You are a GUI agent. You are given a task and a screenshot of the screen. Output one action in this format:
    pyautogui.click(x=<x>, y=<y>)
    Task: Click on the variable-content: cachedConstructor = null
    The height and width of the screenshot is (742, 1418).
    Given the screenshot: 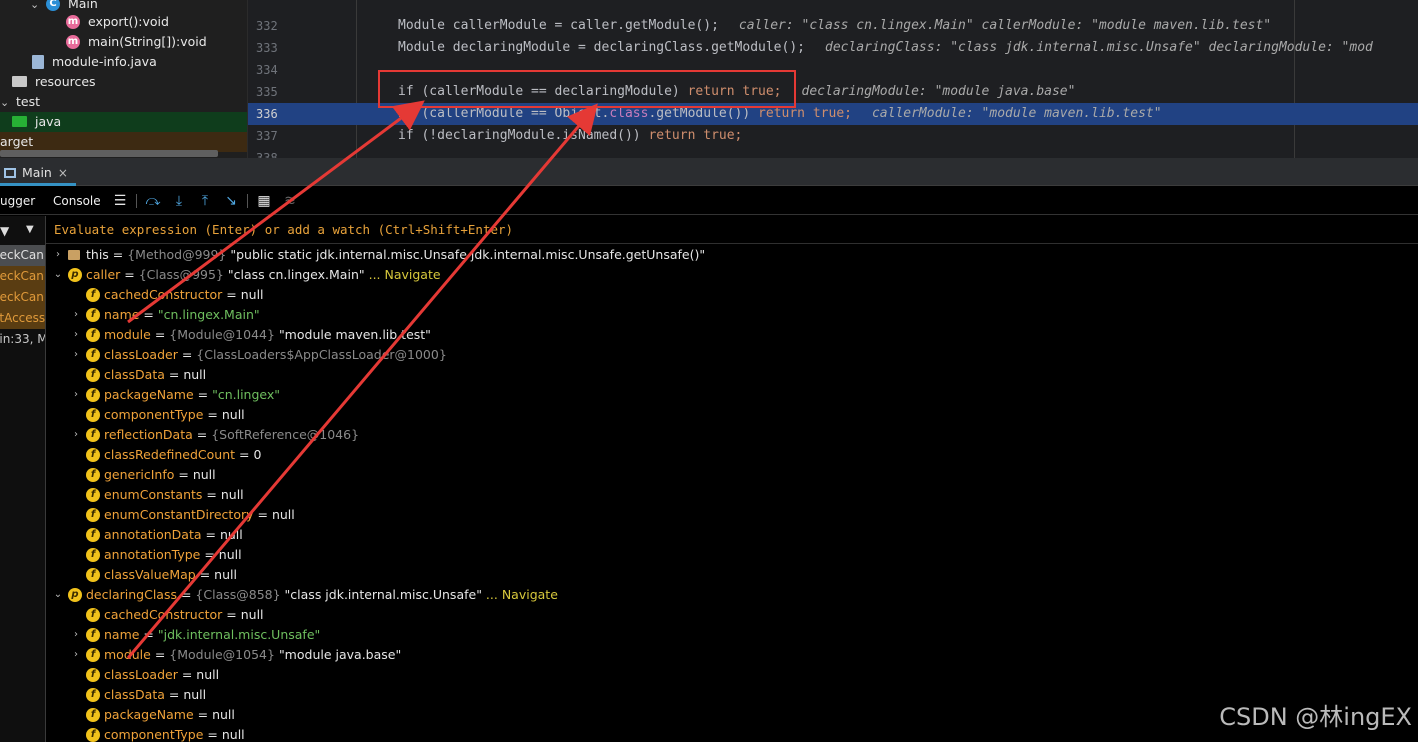 What is the action you would take?
    pyautogui.click(x=184, y=295)
    